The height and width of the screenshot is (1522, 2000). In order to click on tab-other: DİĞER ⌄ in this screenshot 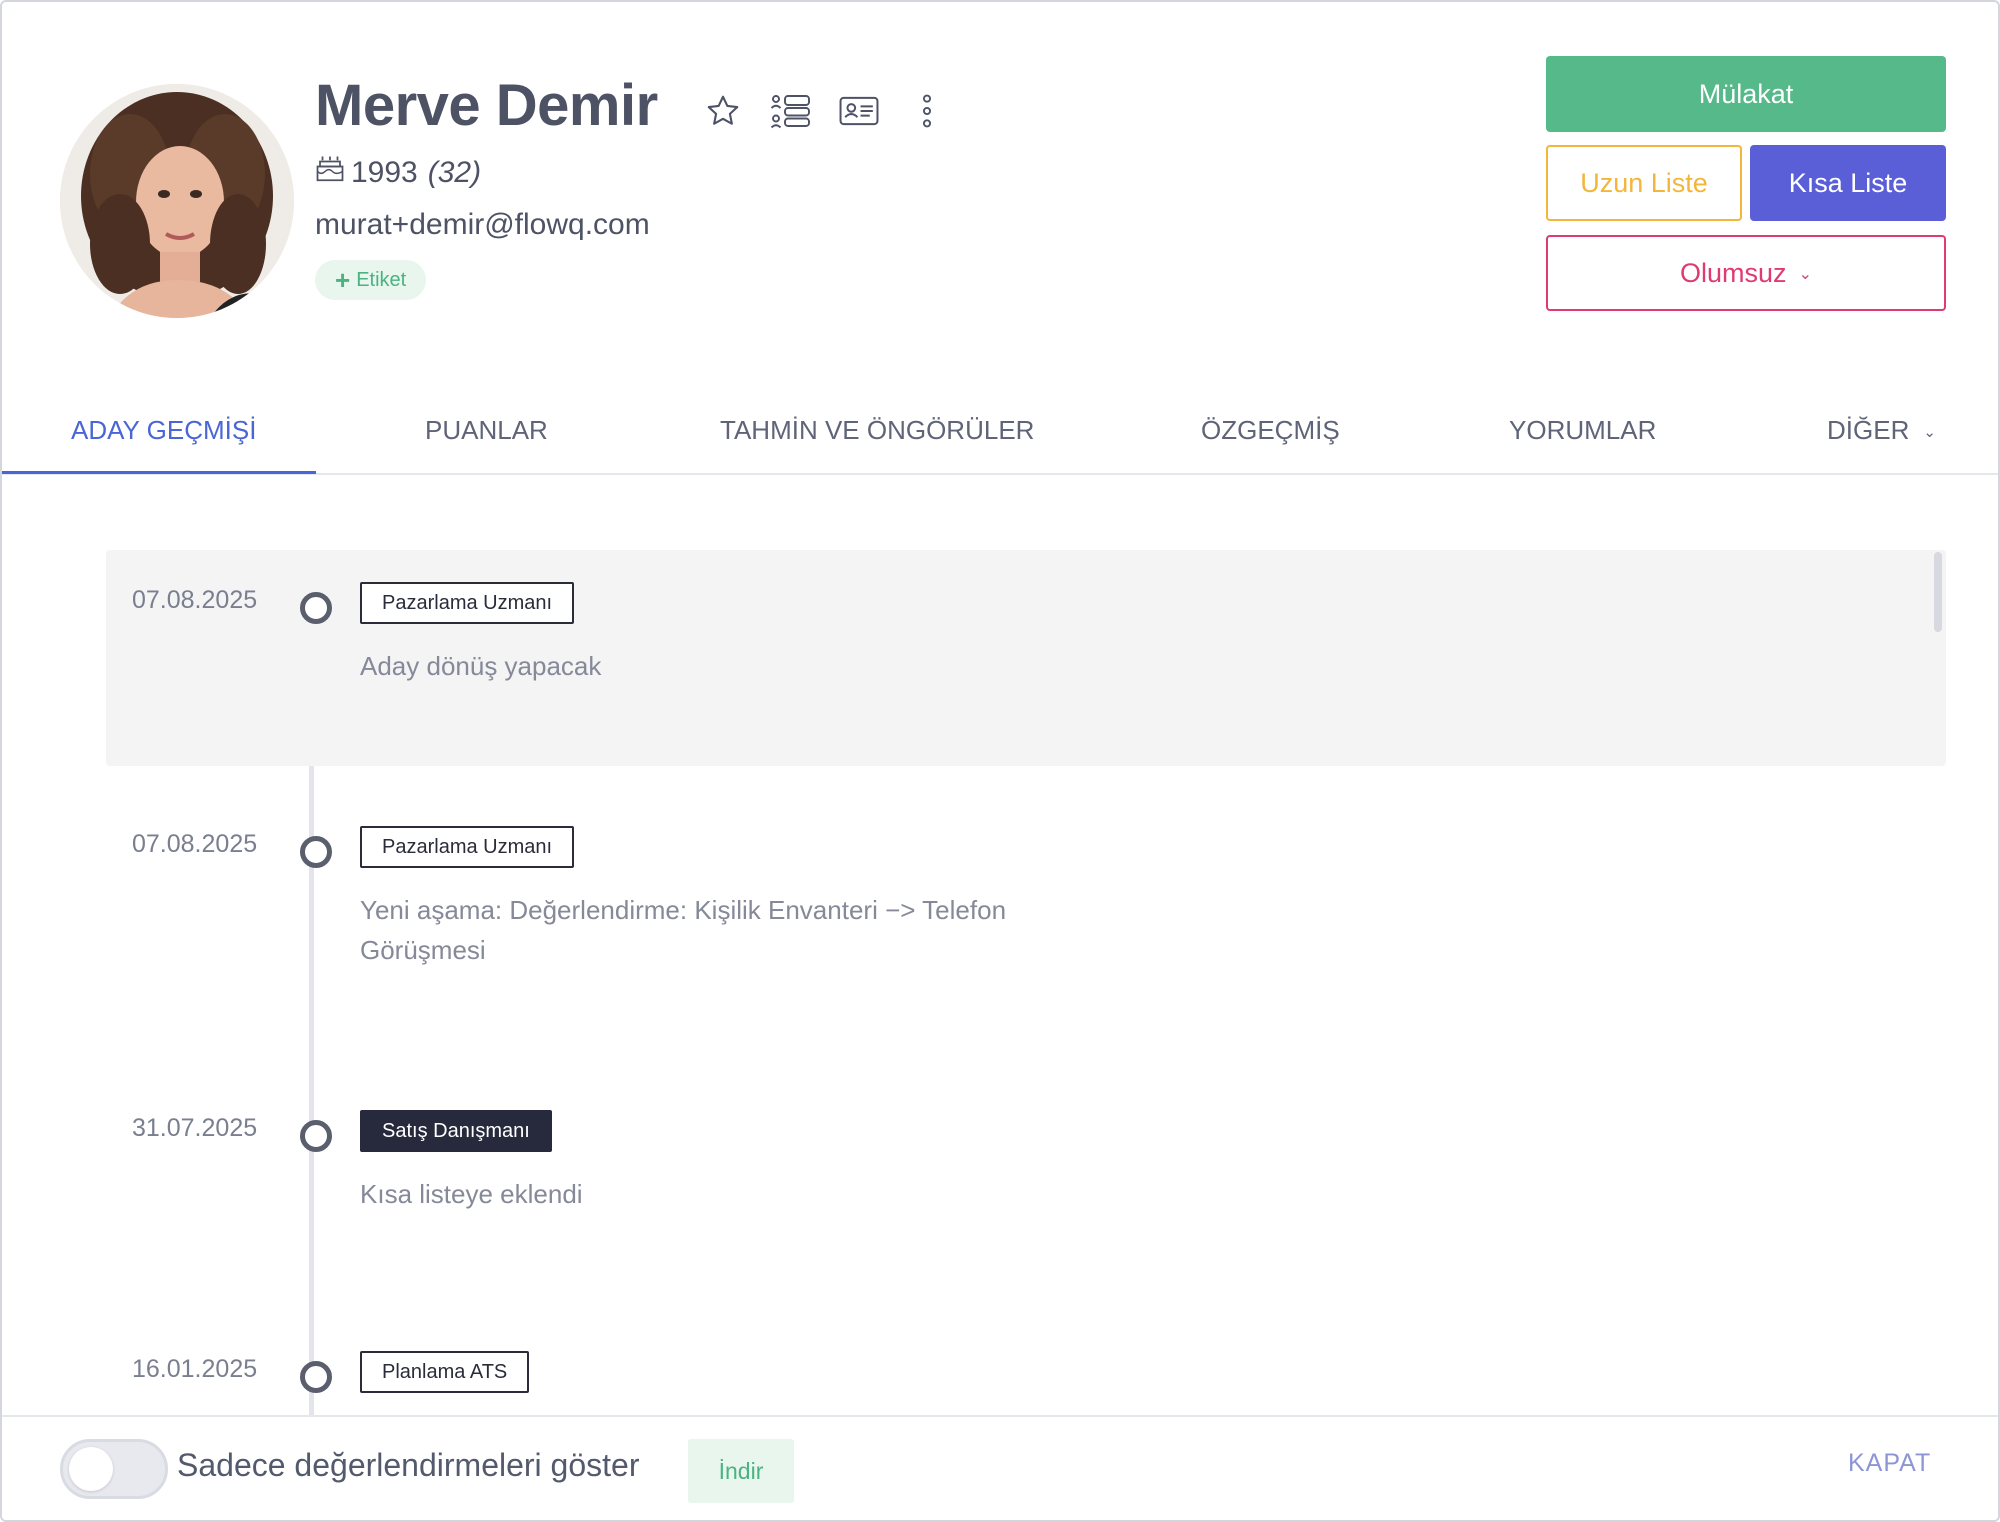, I will do `click(1881, 430)`.